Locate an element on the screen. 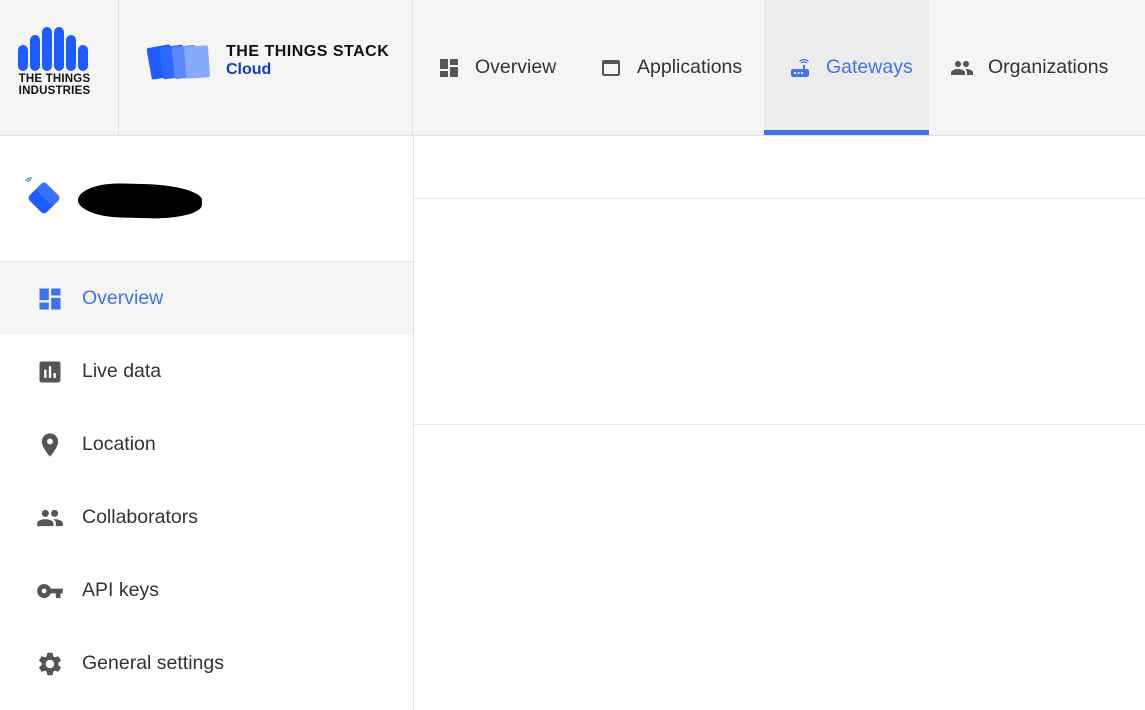 The image size is (1145, 710). sidebar-item-location: Location is located at coordinates (206, 444).